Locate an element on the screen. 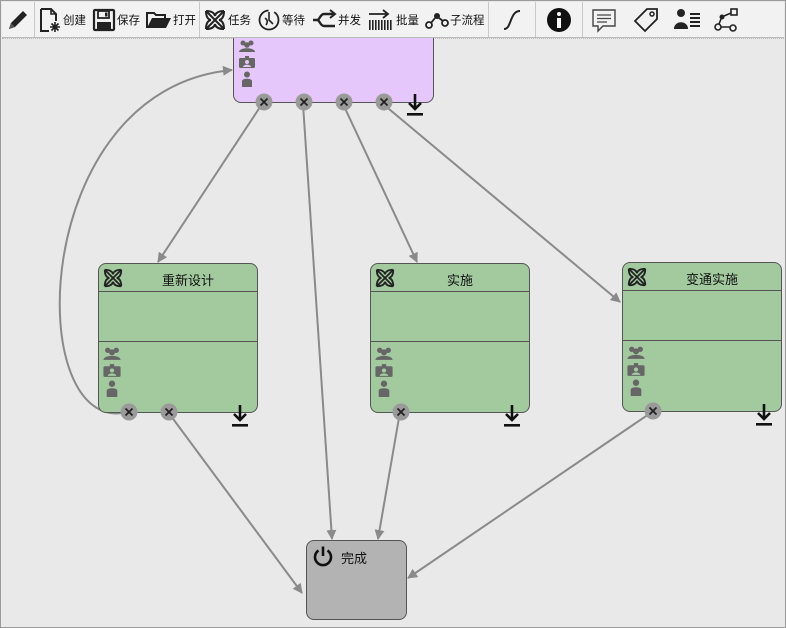  open-button: 打开 is located at coordinates (171, 19).